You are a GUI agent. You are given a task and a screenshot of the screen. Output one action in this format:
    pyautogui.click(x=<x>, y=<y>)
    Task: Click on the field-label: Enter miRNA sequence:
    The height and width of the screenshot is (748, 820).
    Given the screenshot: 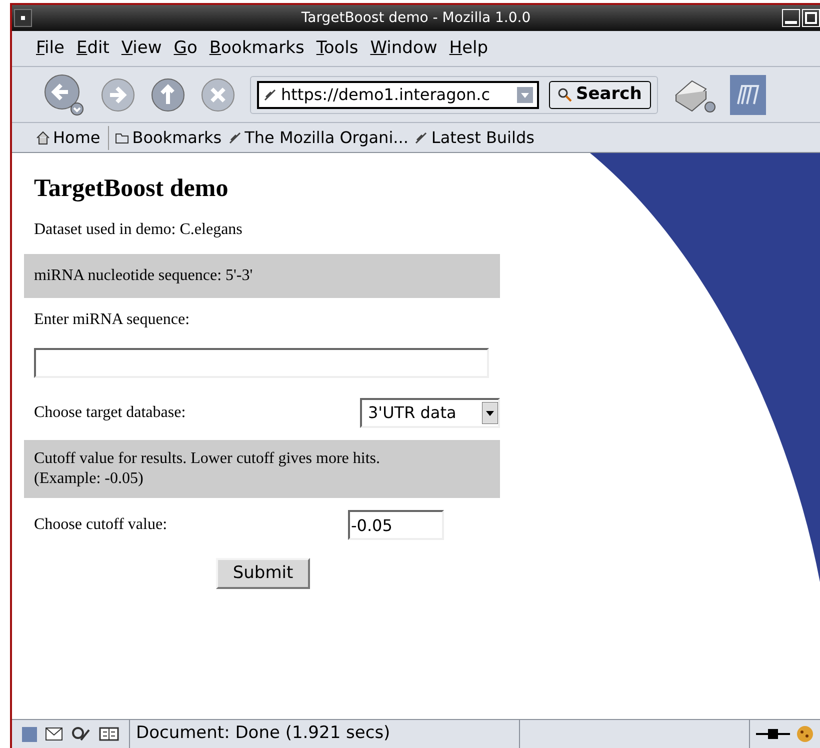 What is the action you would take?
    pyautogui.click(x=112, y=320)
    